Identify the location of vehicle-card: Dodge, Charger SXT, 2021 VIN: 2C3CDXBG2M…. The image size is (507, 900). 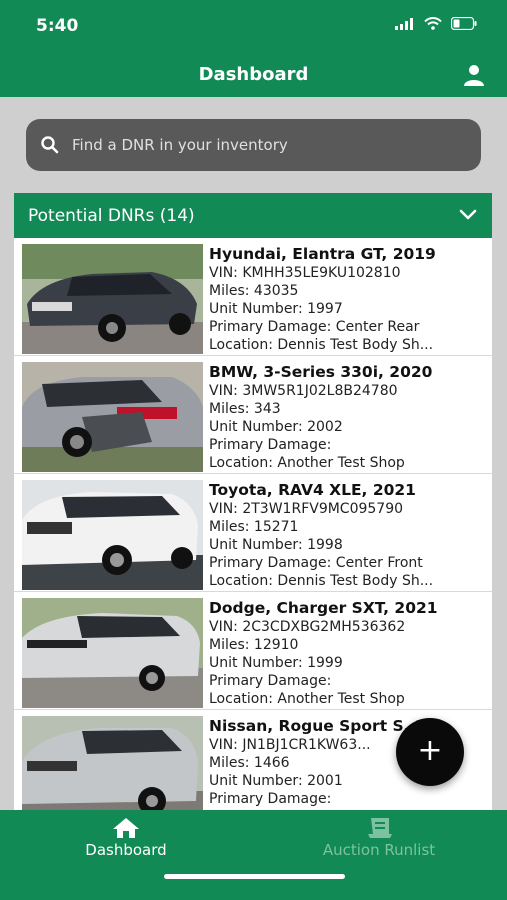
(253, 651).